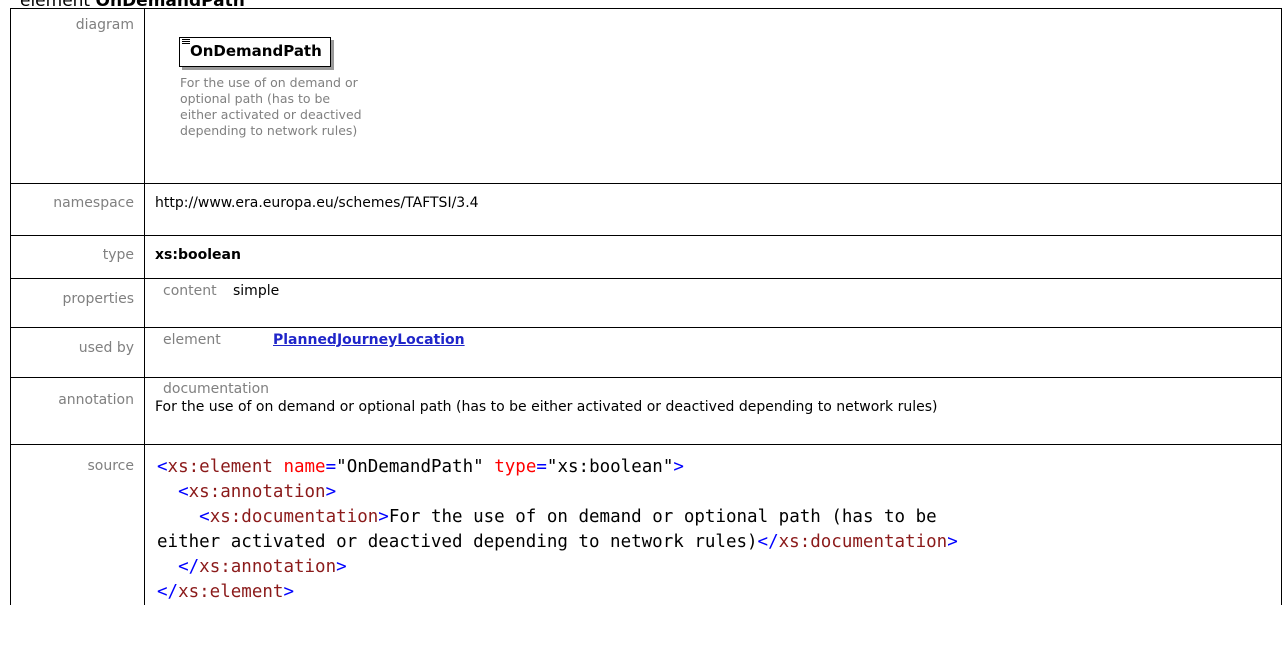  Describe the element at coordinates (192, 340) in the screenshot. I see `used-by-kind: element` at that location.